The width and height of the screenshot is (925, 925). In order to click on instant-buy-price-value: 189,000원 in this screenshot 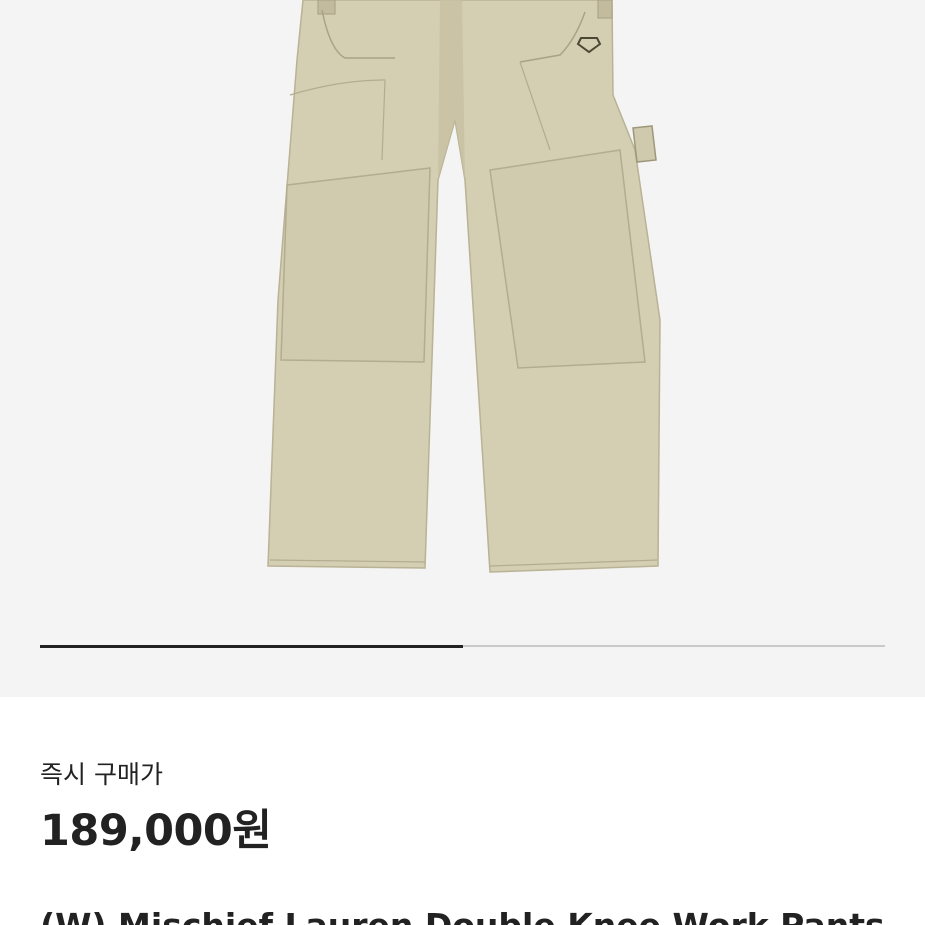, I will do `click(156, 831)`.